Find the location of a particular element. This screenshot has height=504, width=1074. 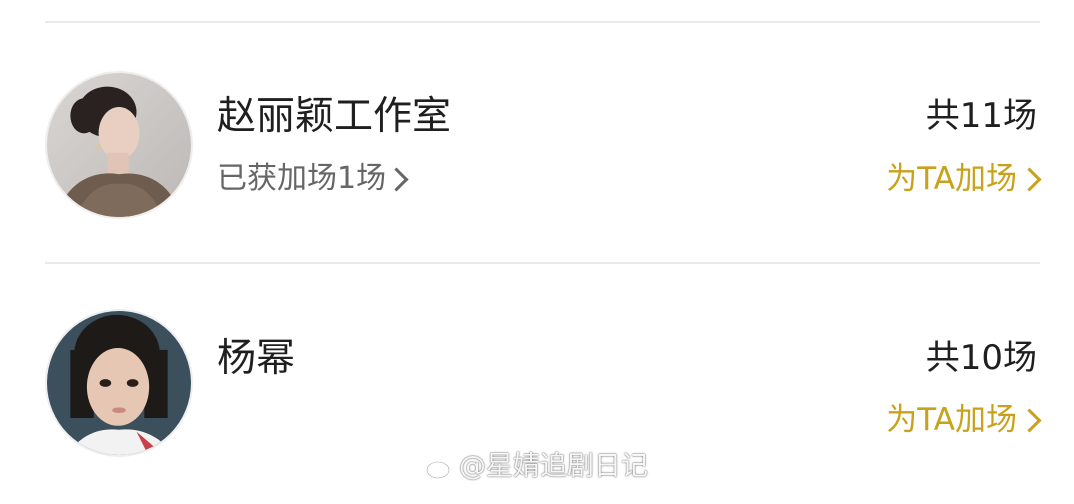

total-count: 共10场 is located at coordinates (981, 358).